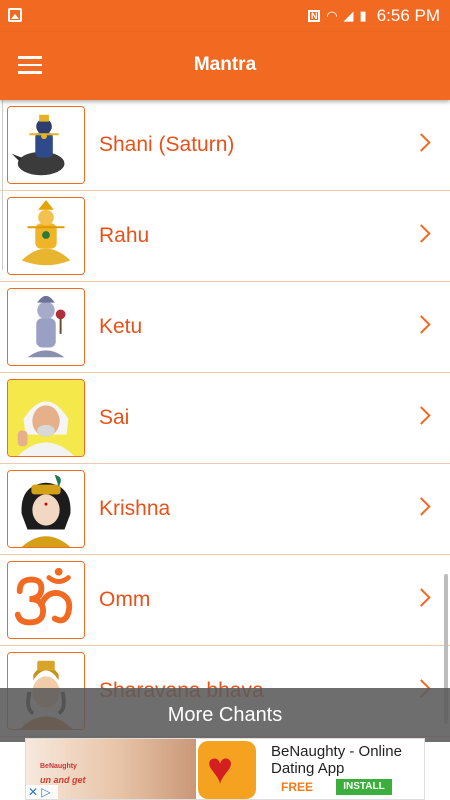  I want to click on battery-icon: ▮, so click(363, 15).